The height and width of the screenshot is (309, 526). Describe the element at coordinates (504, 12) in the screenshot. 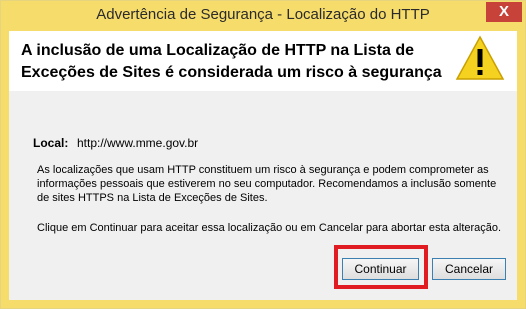

I see `close-button: X` at that location.